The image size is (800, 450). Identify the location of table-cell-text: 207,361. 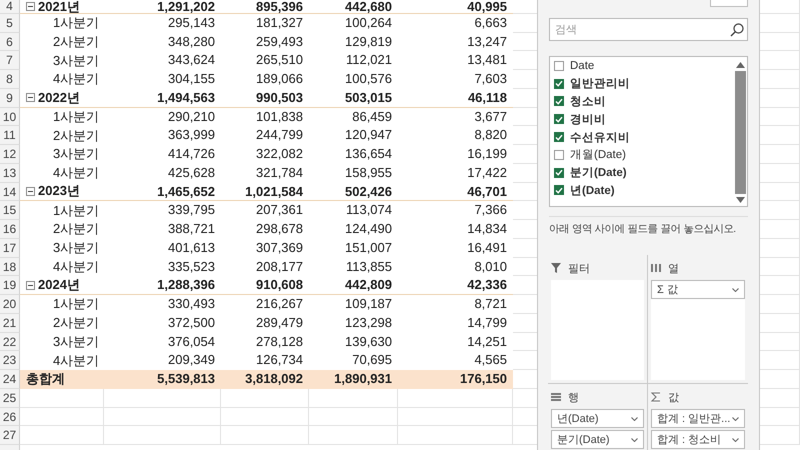
(279, 210).